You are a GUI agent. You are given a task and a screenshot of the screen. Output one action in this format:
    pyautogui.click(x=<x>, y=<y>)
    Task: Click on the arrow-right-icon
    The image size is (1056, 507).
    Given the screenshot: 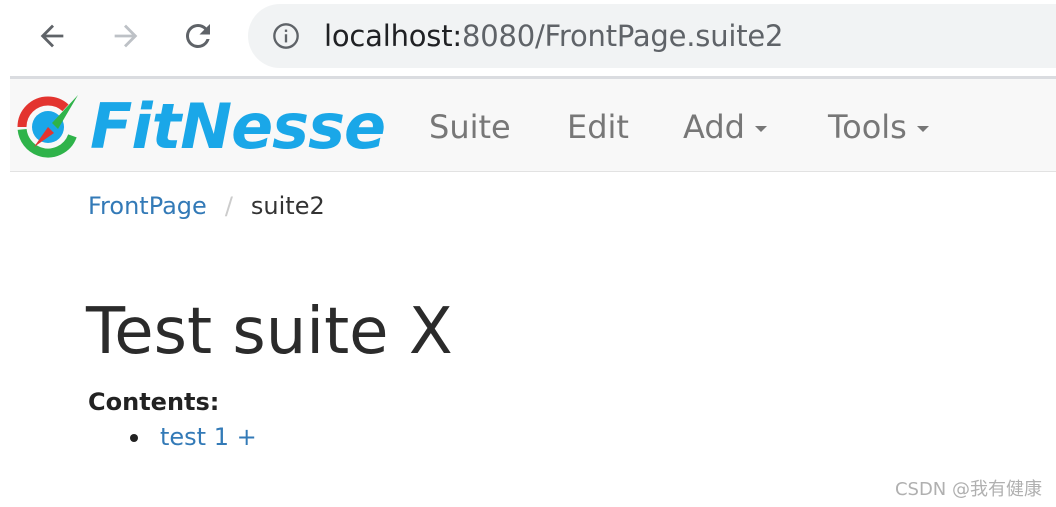 What is the action you would take?
    pyautogui.click(x=126, y=36)
    